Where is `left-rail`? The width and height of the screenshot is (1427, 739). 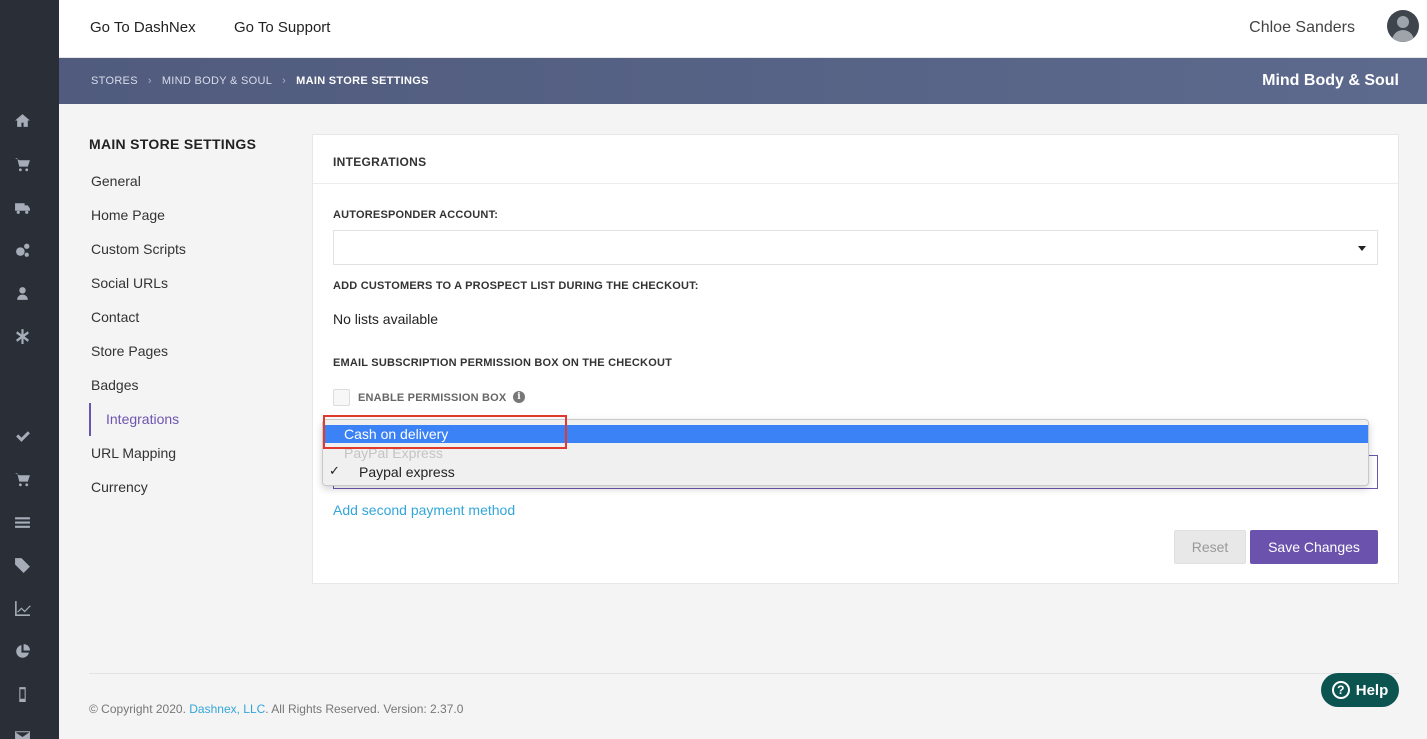 left-rail is located at coordinates (29, 369).